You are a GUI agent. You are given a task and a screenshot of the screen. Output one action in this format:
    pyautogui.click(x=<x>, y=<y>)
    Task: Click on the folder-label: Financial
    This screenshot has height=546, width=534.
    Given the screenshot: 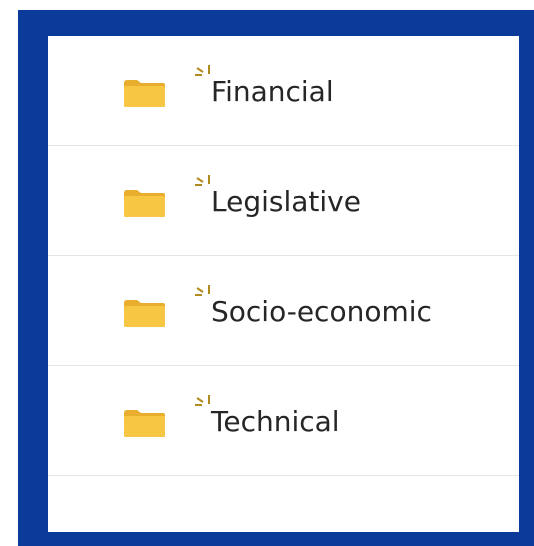 What is the action you would take?
    pyautogui.click(x=272, y=91)
    